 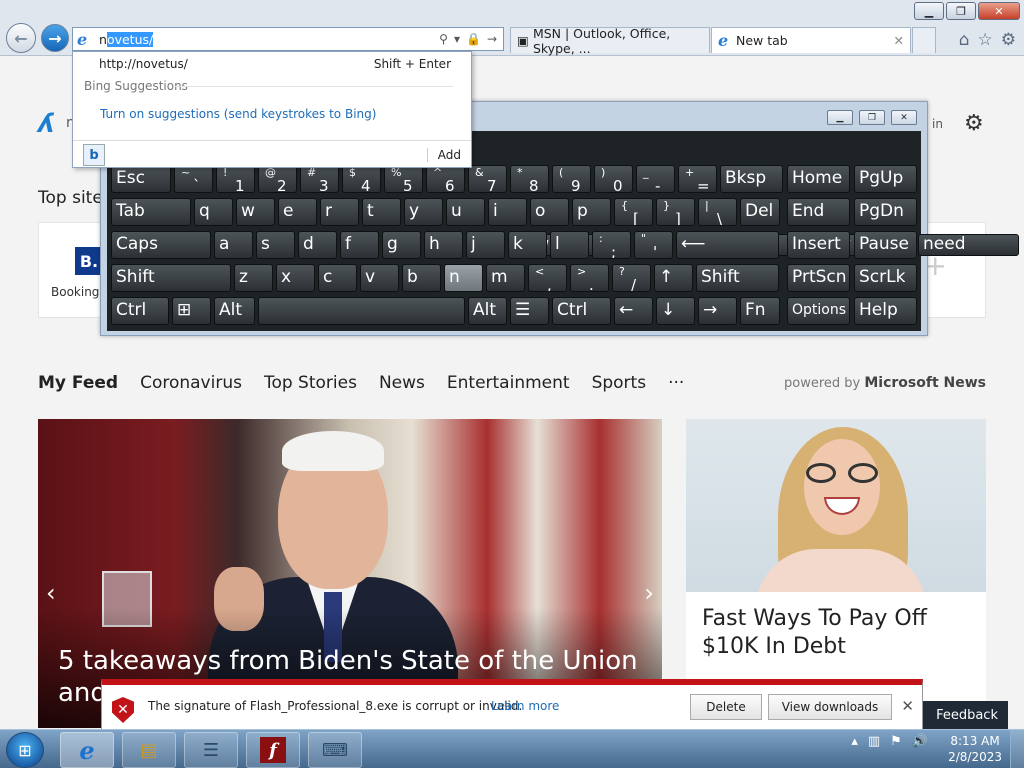 I want to click on feed-more-menu: ···, so click(x=676, y=383).